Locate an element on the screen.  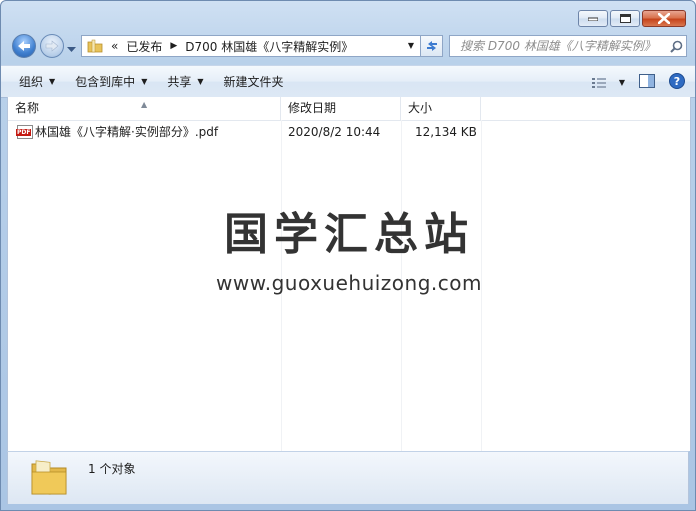
column-header-size: 大小 is located at coordinates (441, 108).